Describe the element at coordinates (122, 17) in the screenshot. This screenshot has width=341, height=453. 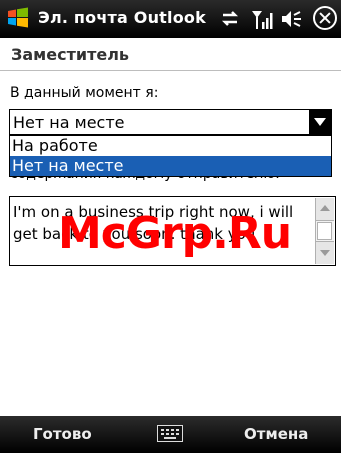
I see `app-title: Эл. почта Outlook` at that location.